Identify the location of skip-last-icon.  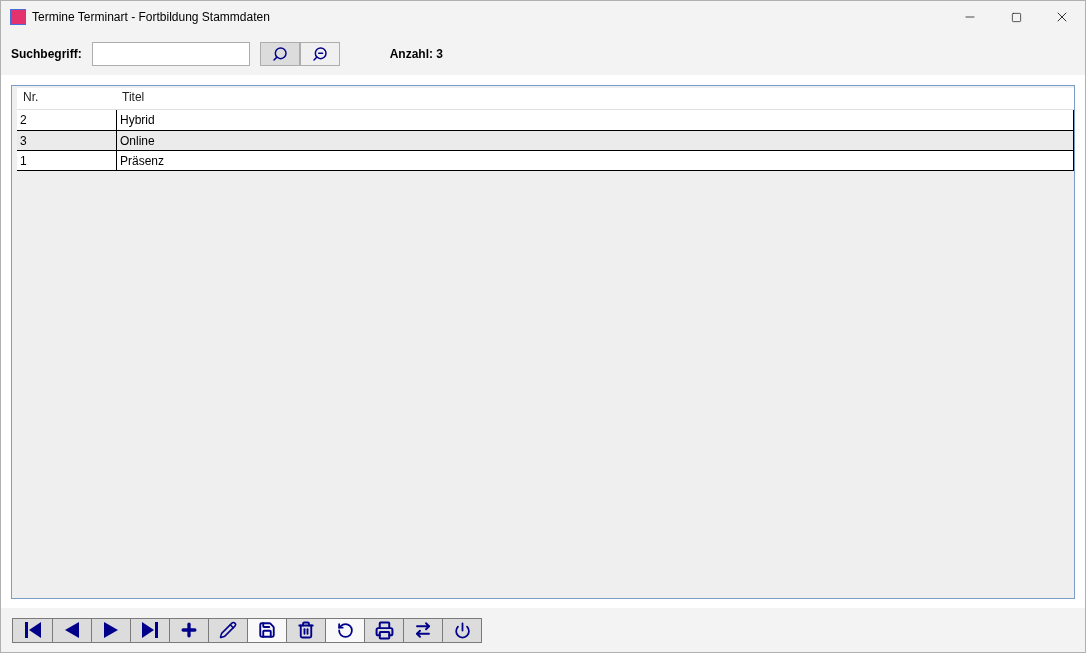
(150, 630).